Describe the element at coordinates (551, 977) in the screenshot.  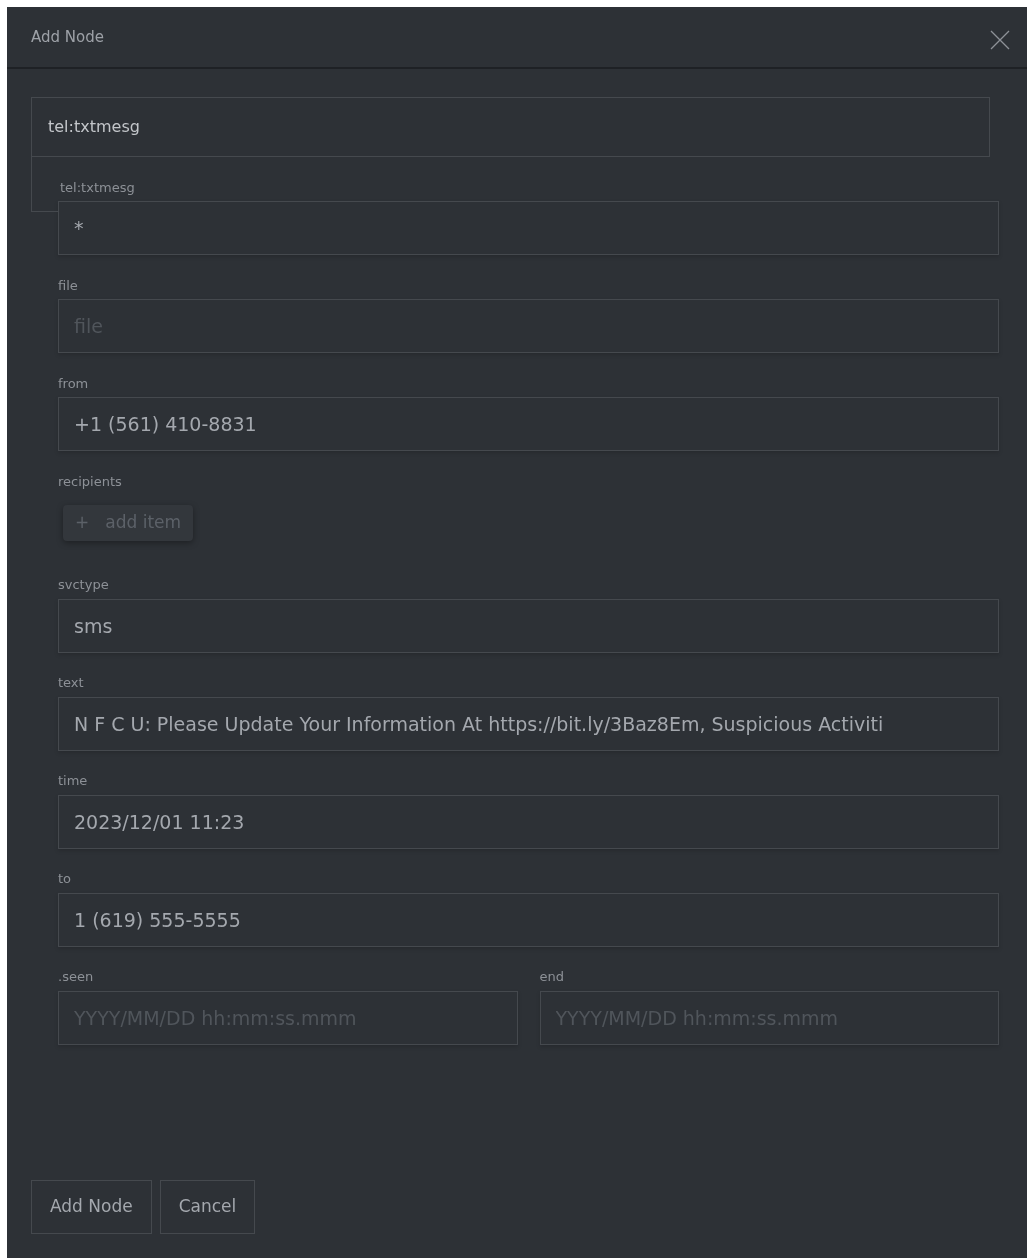
I see `field-label: end` at that location.